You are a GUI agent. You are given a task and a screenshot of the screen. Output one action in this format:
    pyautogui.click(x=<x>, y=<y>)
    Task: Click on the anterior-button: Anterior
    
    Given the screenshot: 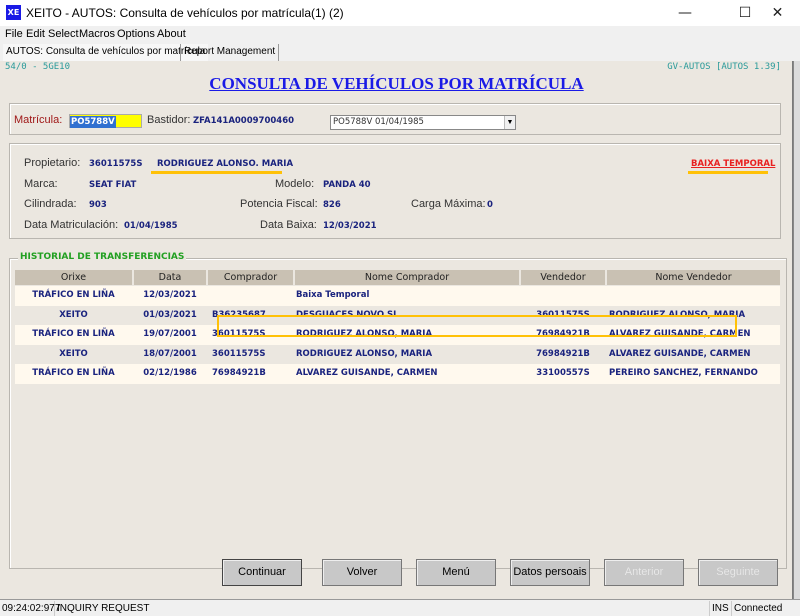 What is the action you would take?
    pyautogui.click(x=644, y=572)
    